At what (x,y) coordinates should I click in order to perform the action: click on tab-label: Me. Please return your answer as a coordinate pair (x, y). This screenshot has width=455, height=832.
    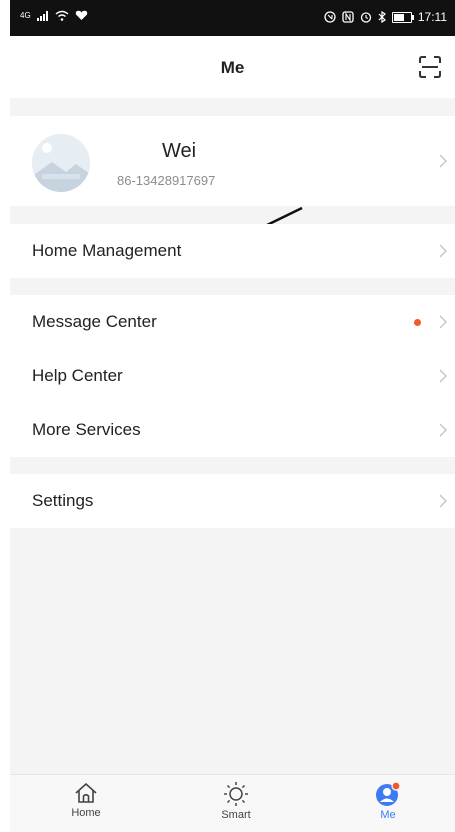
    Looking at the image, I should click on (388, 815).